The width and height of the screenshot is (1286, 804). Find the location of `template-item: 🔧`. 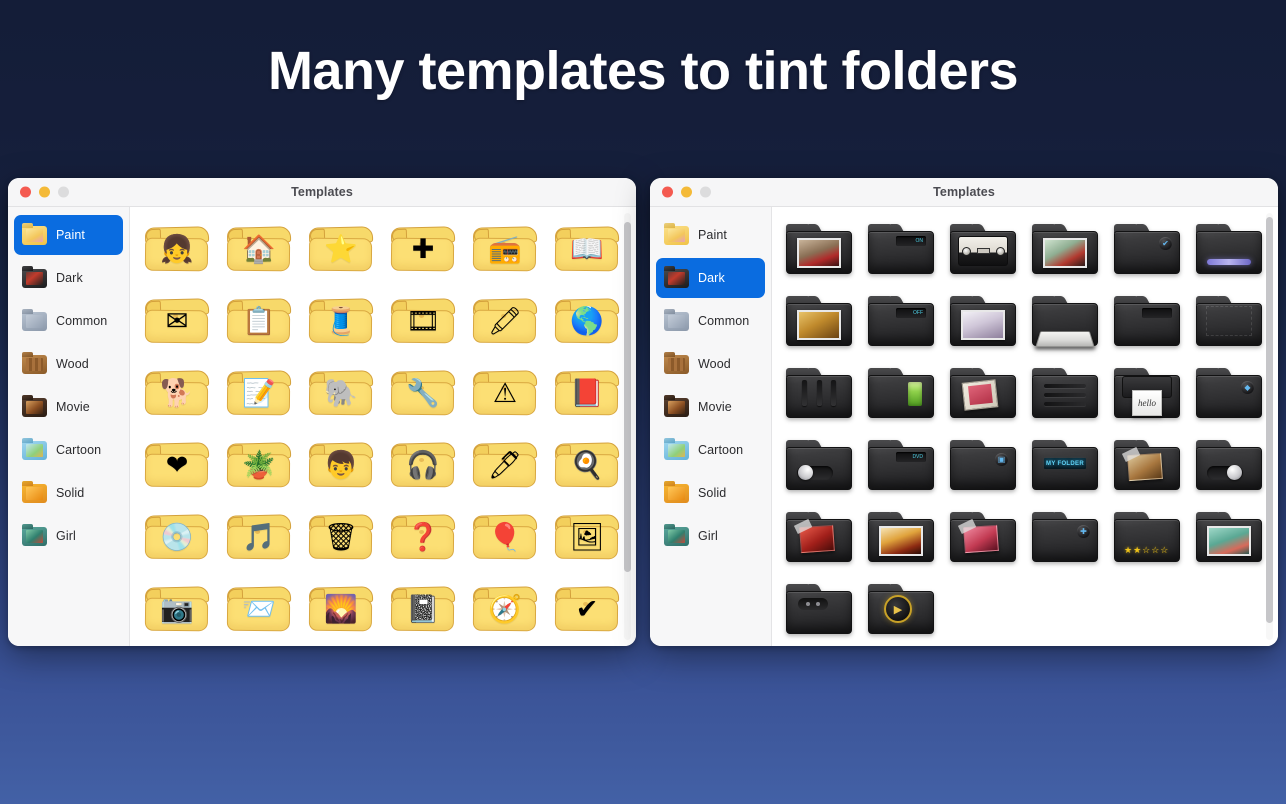

template-item: 🔧 is located at coordinates (423, 393).